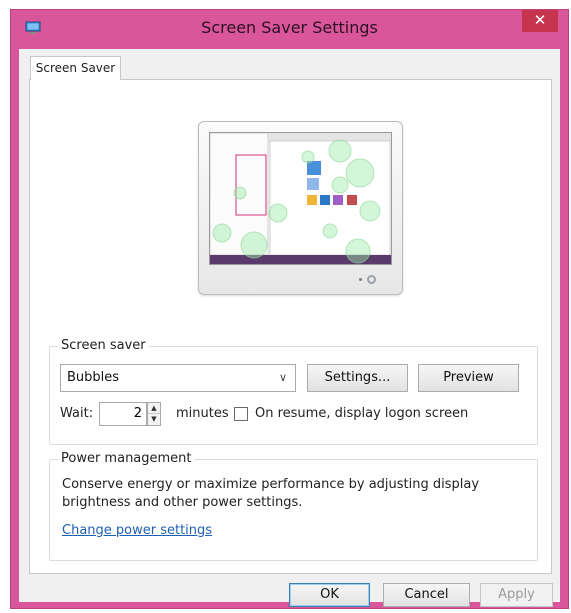  Describe the element at coordinates (329, 595) in the screenshot. I see `ok-button: OK` at that location.